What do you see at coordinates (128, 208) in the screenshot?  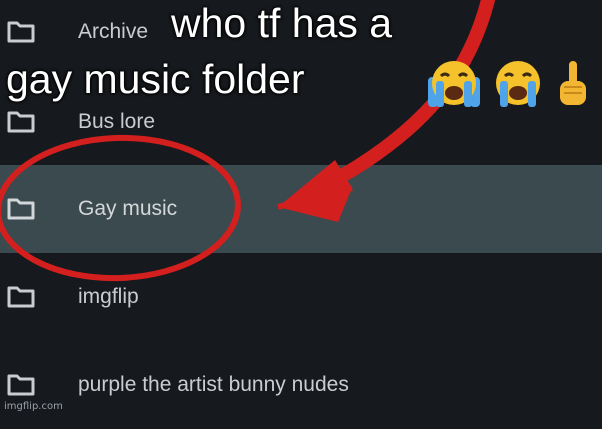 I see `folder-label: Gay music` at bounding box center [128, 208].